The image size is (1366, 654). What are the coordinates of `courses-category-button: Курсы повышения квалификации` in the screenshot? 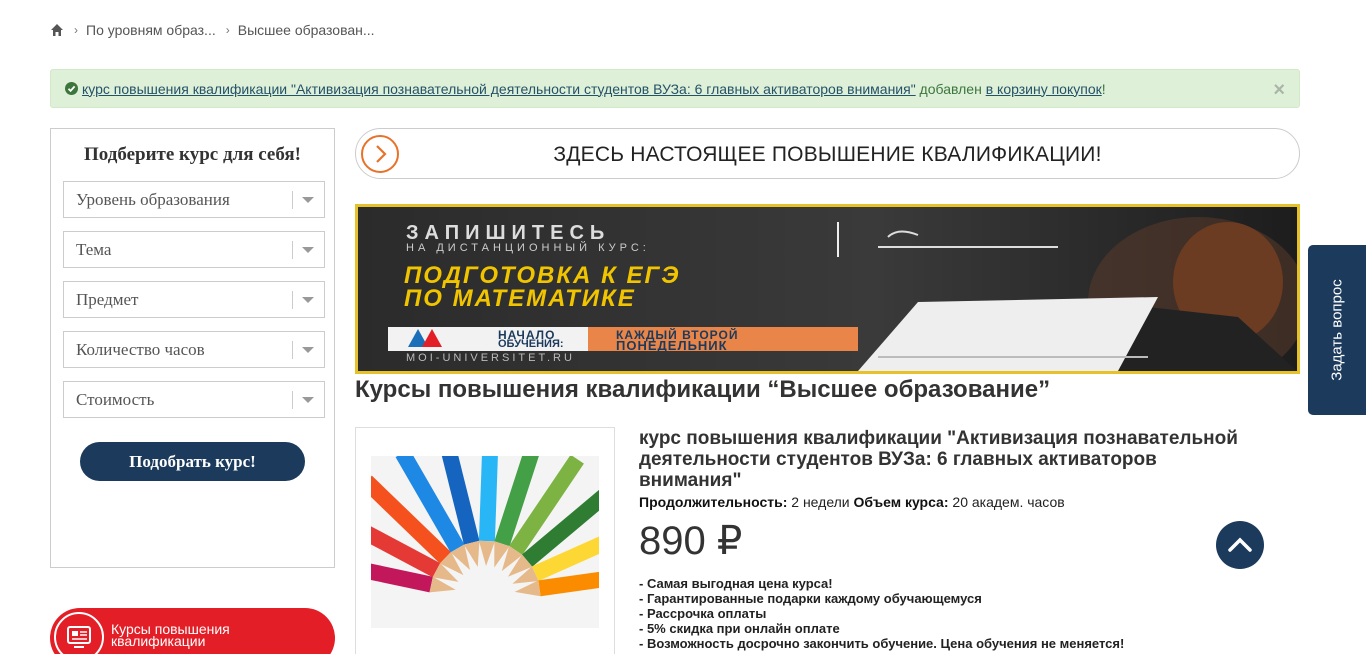 It's located at (192, 631).